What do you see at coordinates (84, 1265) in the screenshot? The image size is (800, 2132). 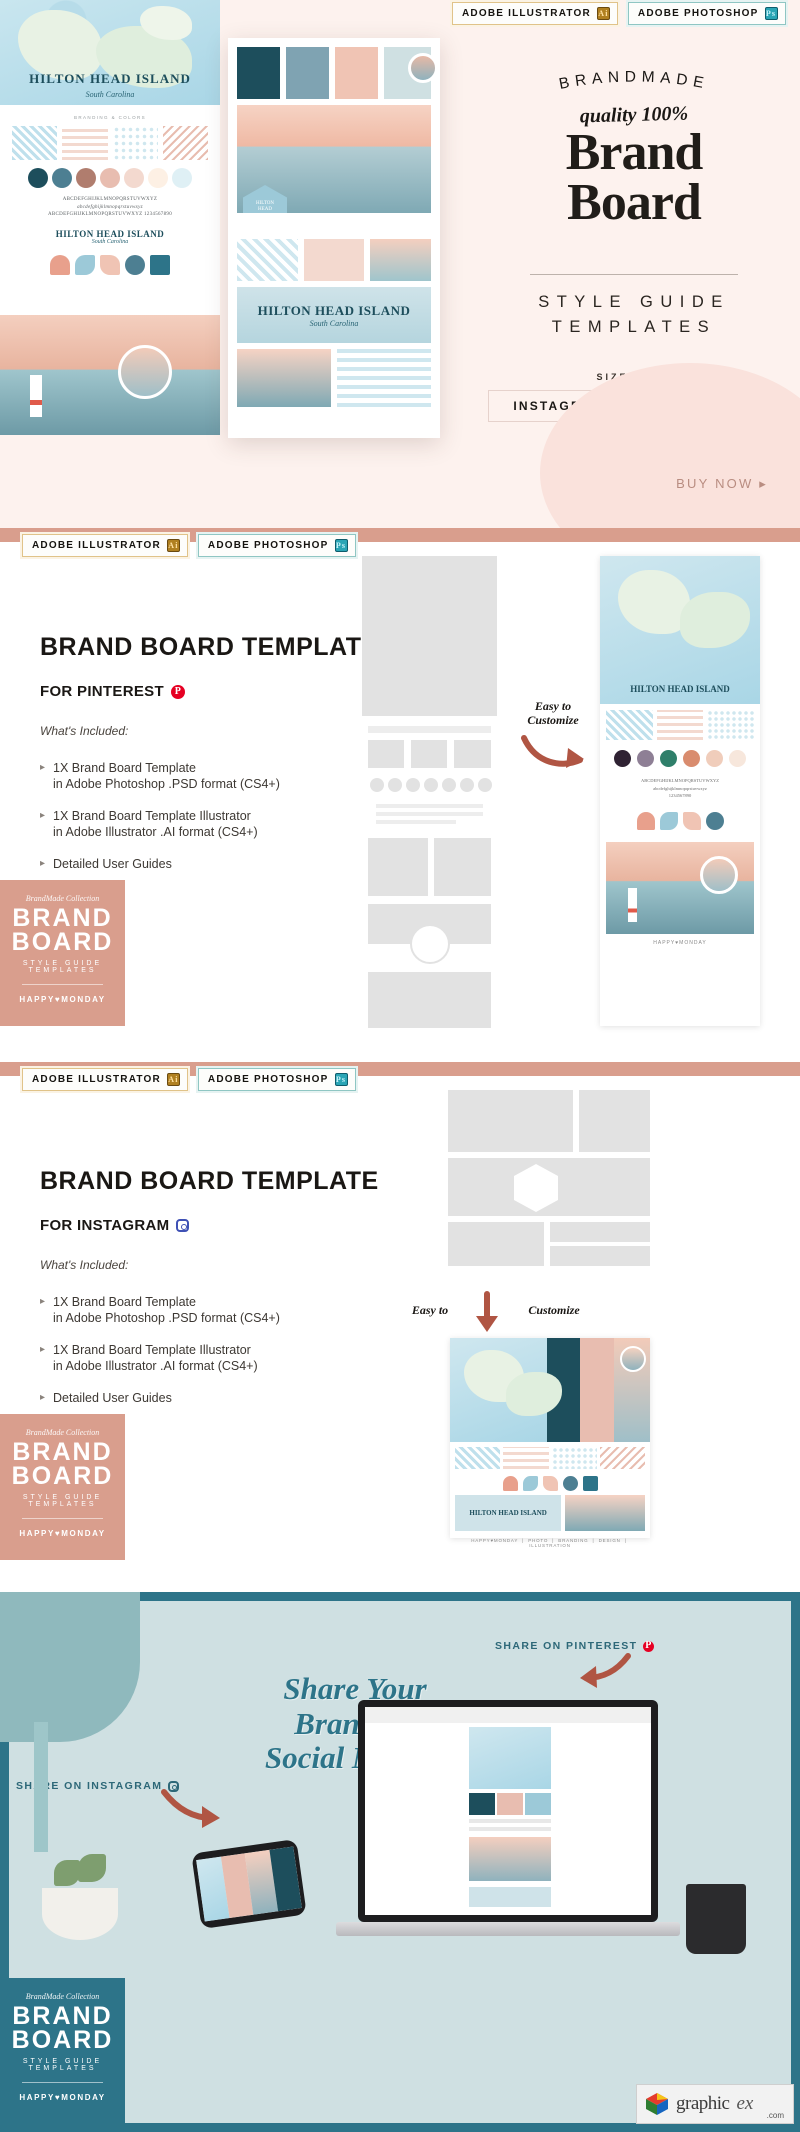 I see `instagram-included-label: What's Included:` at bounding box center [84, 1265].